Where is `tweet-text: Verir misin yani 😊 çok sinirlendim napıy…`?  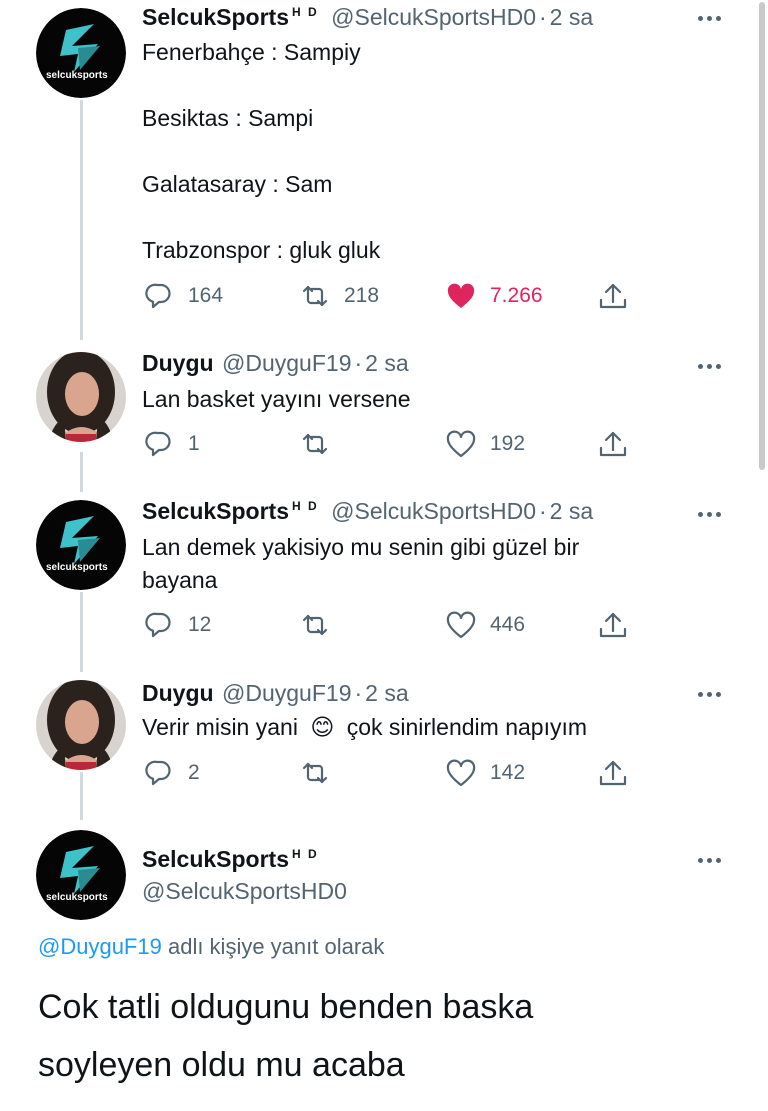
tweet-text: Verir misin yani 😊 çok sinirlendim napıy… is located at coordinates (364, 727).